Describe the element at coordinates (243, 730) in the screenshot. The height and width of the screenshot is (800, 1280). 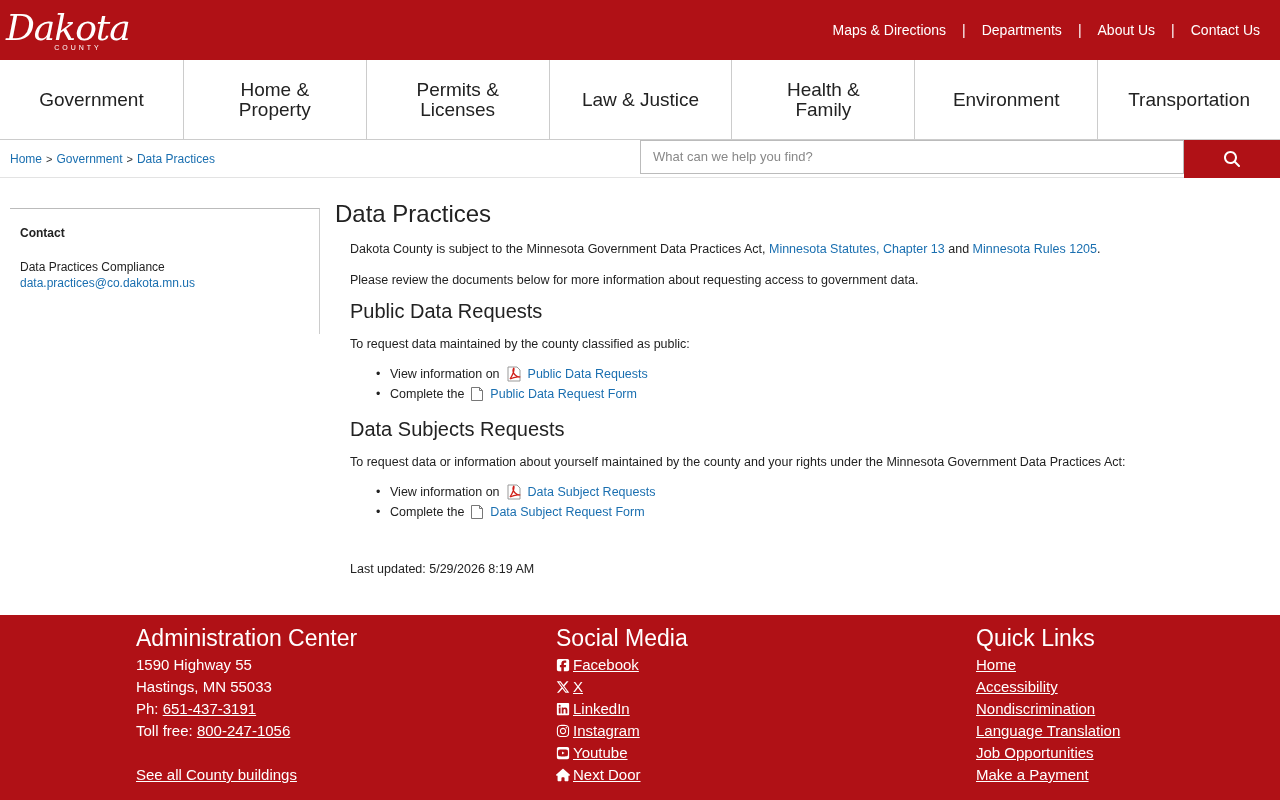
I see `phone-link: 800-247-1056` at that location.